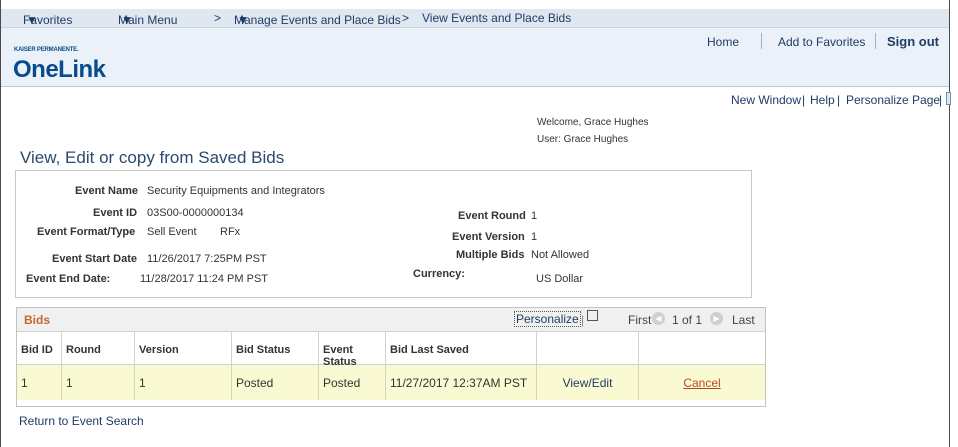  I want to click on return-to-event-search-link: Return to Event Search, so click(81, 421).